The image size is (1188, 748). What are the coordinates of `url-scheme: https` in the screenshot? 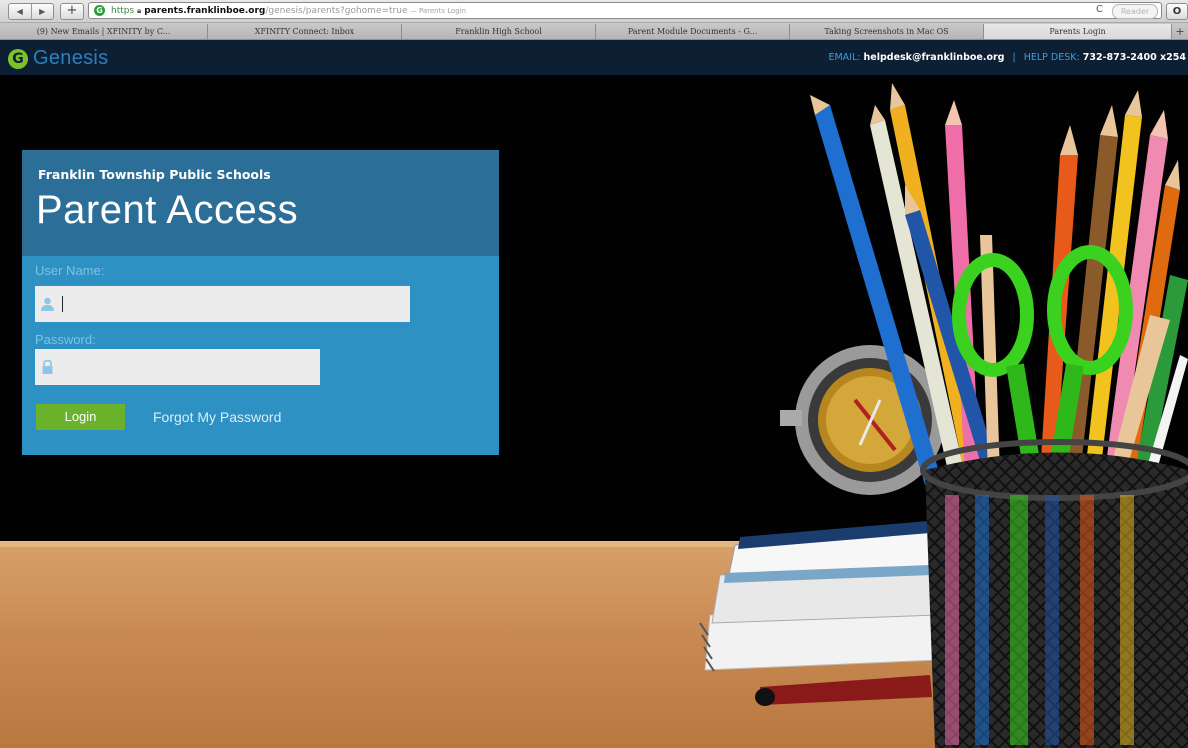 It's located at (123, 11).